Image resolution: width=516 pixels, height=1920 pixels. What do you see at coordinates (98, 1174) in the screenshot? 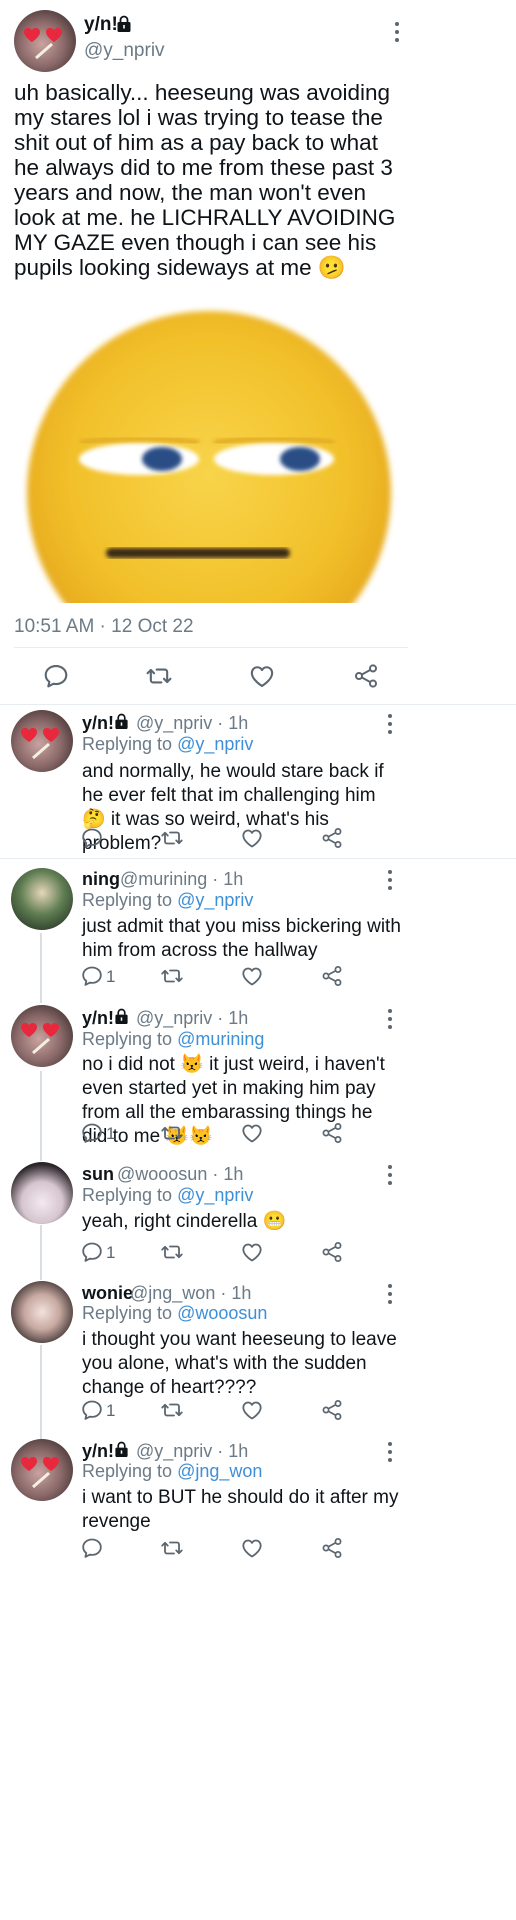
I see `display-name: sun` at bounding box center [98, 1174].